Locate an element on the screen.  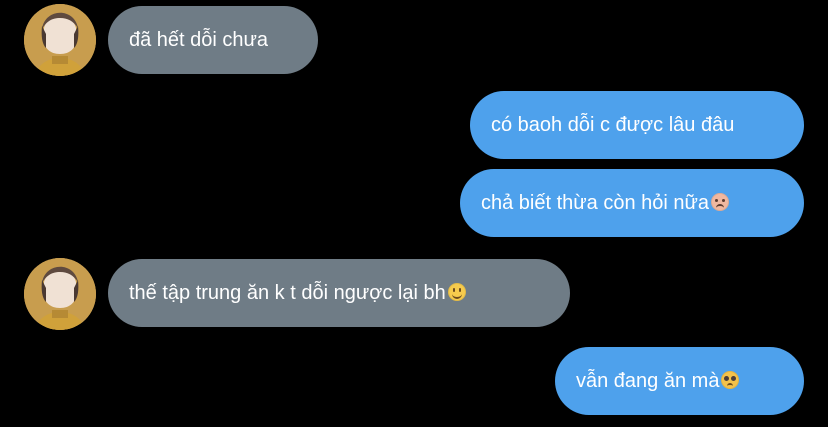
message-bubble-incoming: thế tập trung ăn k t dỗi ngược lại bh is located at coordinates (339, 293).